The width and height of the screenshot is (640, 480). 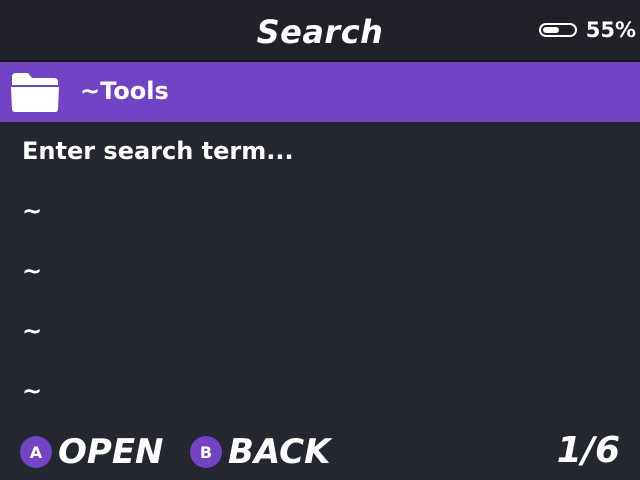 I want to click on battery-icon, so click(x=557, y=30).